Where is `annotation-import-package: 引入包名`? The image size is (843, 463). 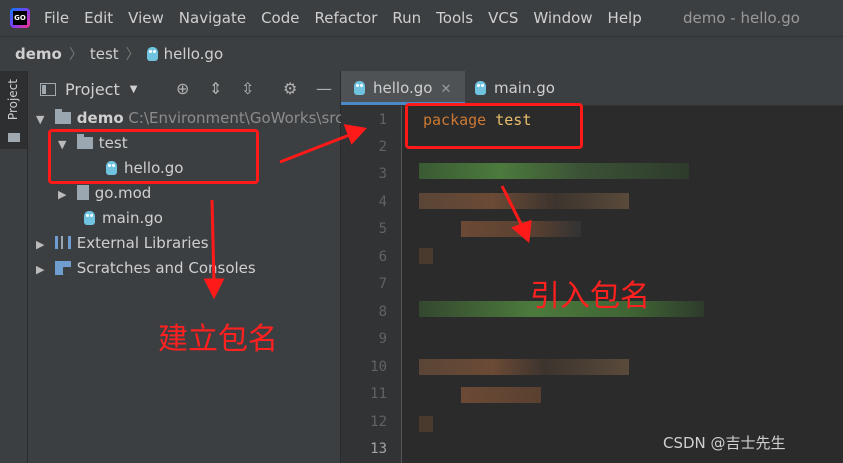
annotation-import-package: 引入包名 is located at coordinates (590, 296).